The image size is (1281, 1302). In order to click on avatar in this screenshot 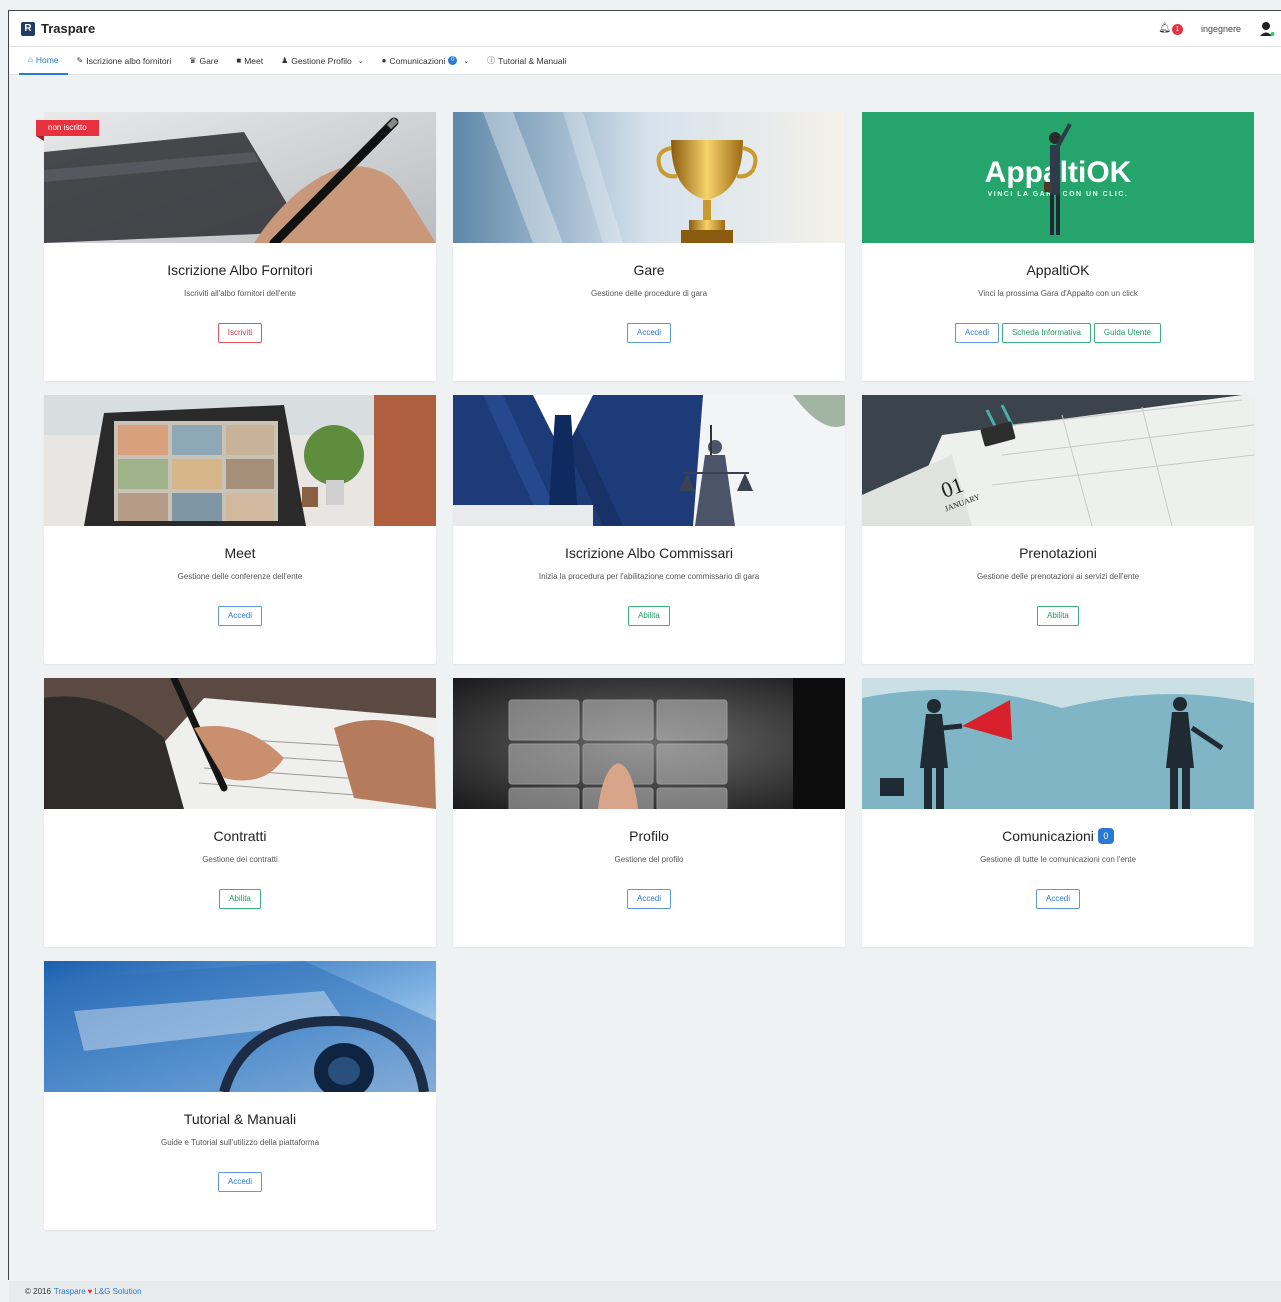, I will do `click(1267, 29)`.